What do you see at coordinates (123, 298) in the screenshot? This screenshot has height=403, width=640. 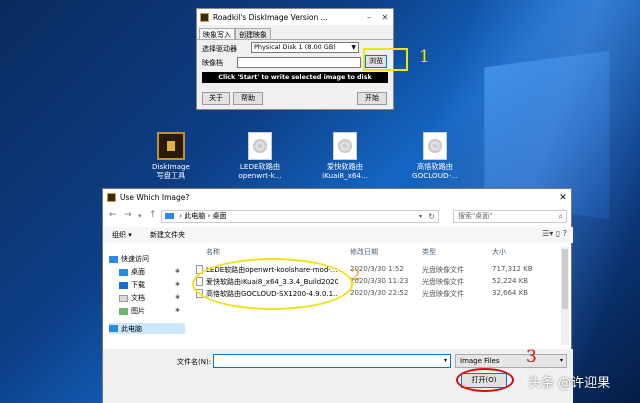 I see `document-icon` at bounding box center [123, 298].